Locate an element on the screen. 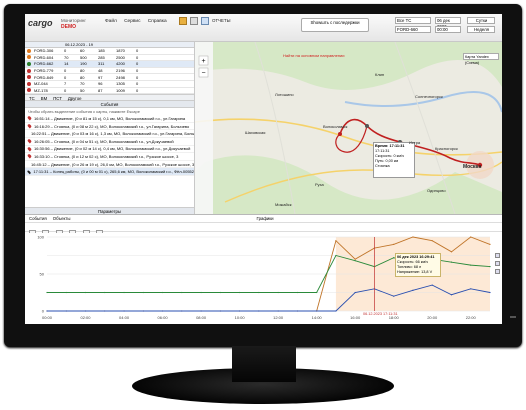 Image resolution: width=526 pixels, height=410 pixels. tab-vehicles: ТС is located at coordinates (32, 98).